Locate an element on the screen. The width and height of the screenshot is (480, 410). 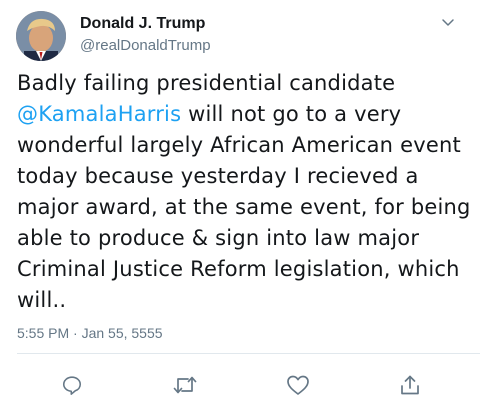
chevron-down-icon is located at coordinates (448, 22).